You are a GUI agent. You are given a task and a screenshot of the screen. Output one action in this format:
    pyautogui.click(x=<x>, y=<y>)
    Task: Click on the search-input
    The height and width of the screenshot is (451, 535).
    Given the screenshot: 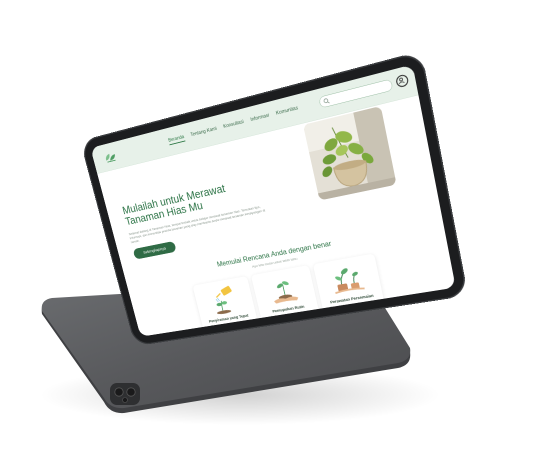 What is the action you would take?
    pyautogui.click(x=360, y=93)
    